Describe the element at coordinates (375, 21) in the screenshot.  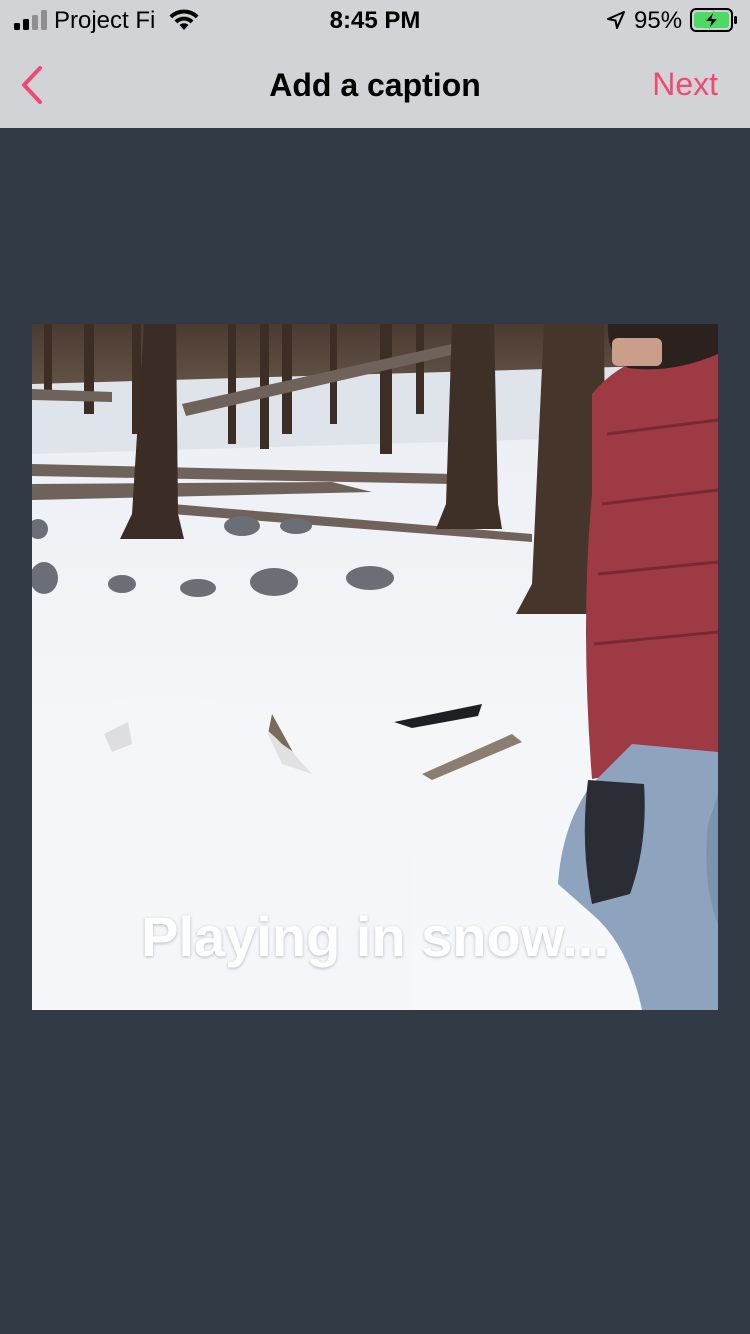
I see `status-bar: Project Fi 8:45 PM 95%` at that location.